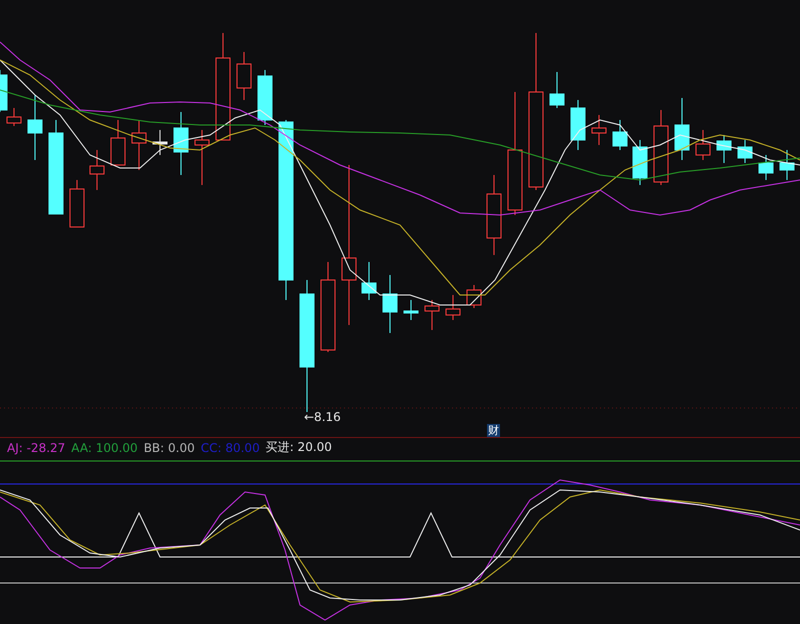 Image resolution: width=800 pixels, height=624 pixels. I want to click on indicator-value: AA: 100.00, so click(104, 447).